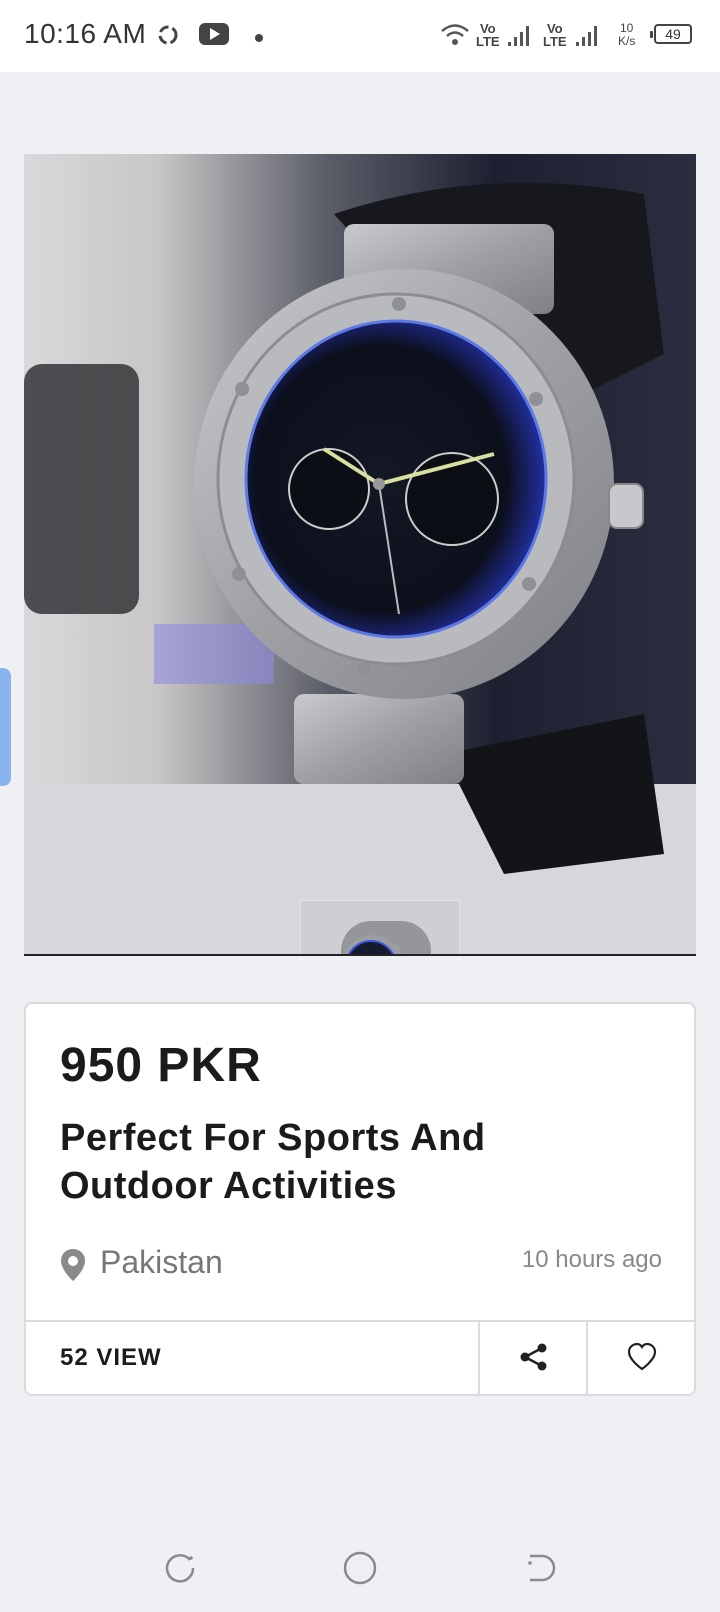  Describe the element at coordinates (555, 35) in the screenshot. I see `network-label-2: Vo LTE` at that location.